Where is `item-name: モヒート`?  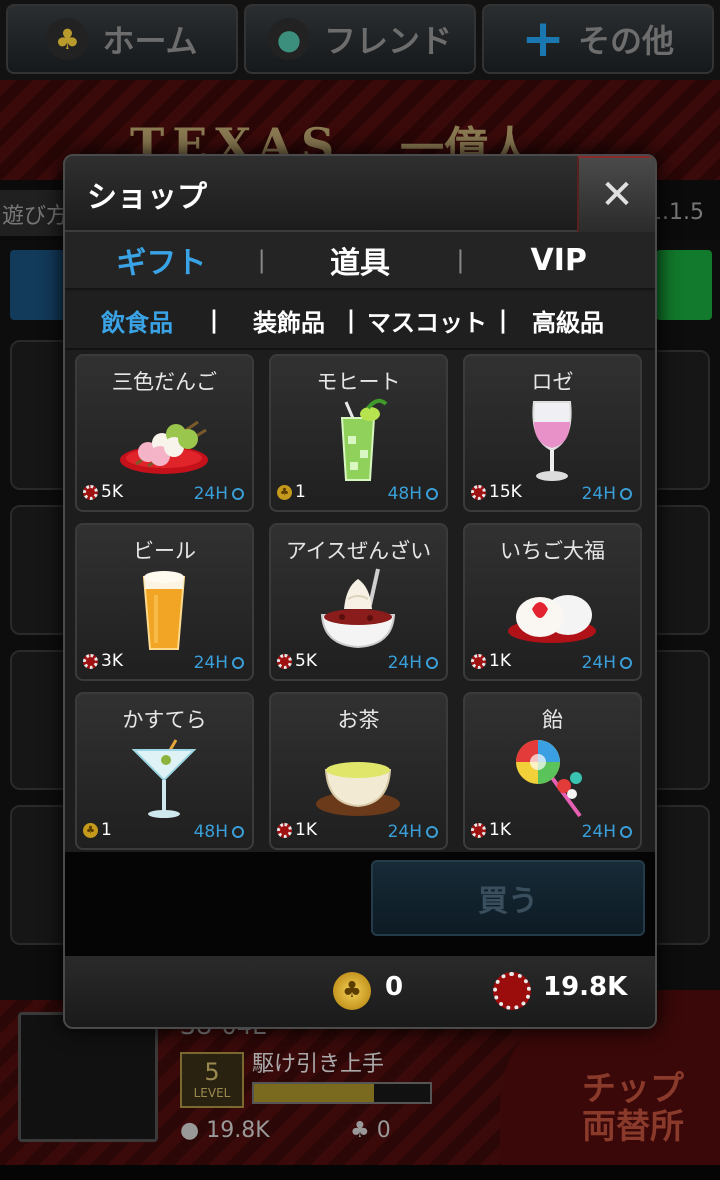 item-name: モヒート is located at coordinates (358, 382).